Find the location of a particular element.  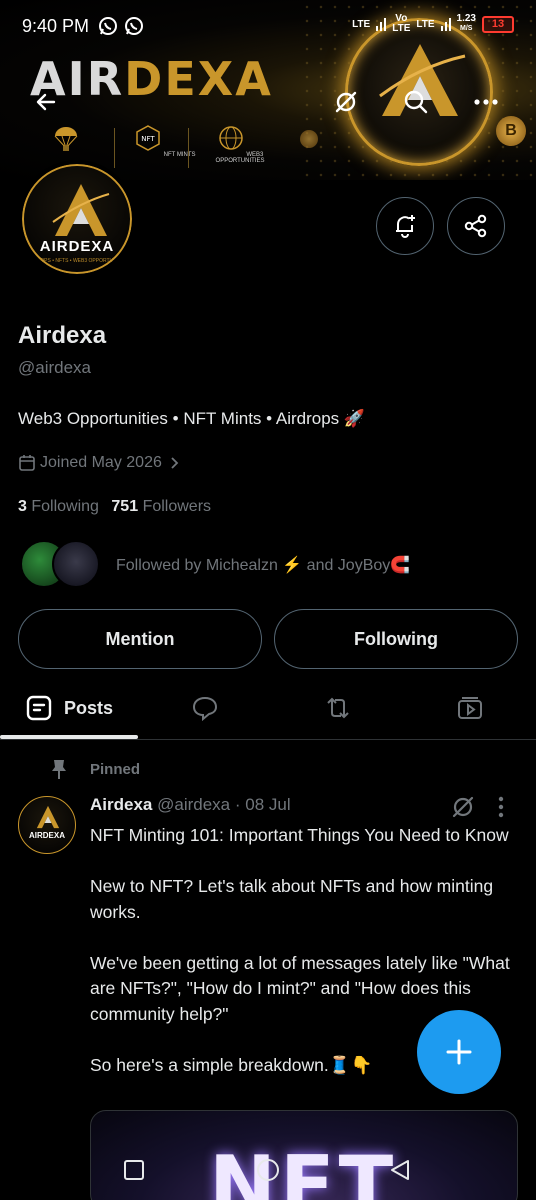

parachute-badge is located at coordinates (66, 141).